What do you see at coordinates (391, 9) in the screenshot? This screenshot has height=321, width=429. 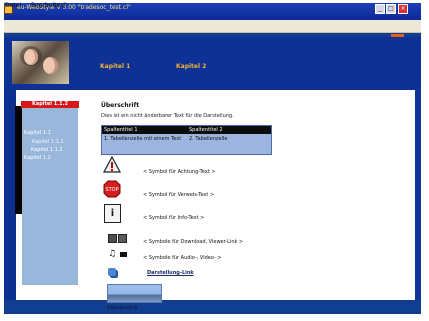 I see `maximize-button: □` at bounding box center [391, 9].